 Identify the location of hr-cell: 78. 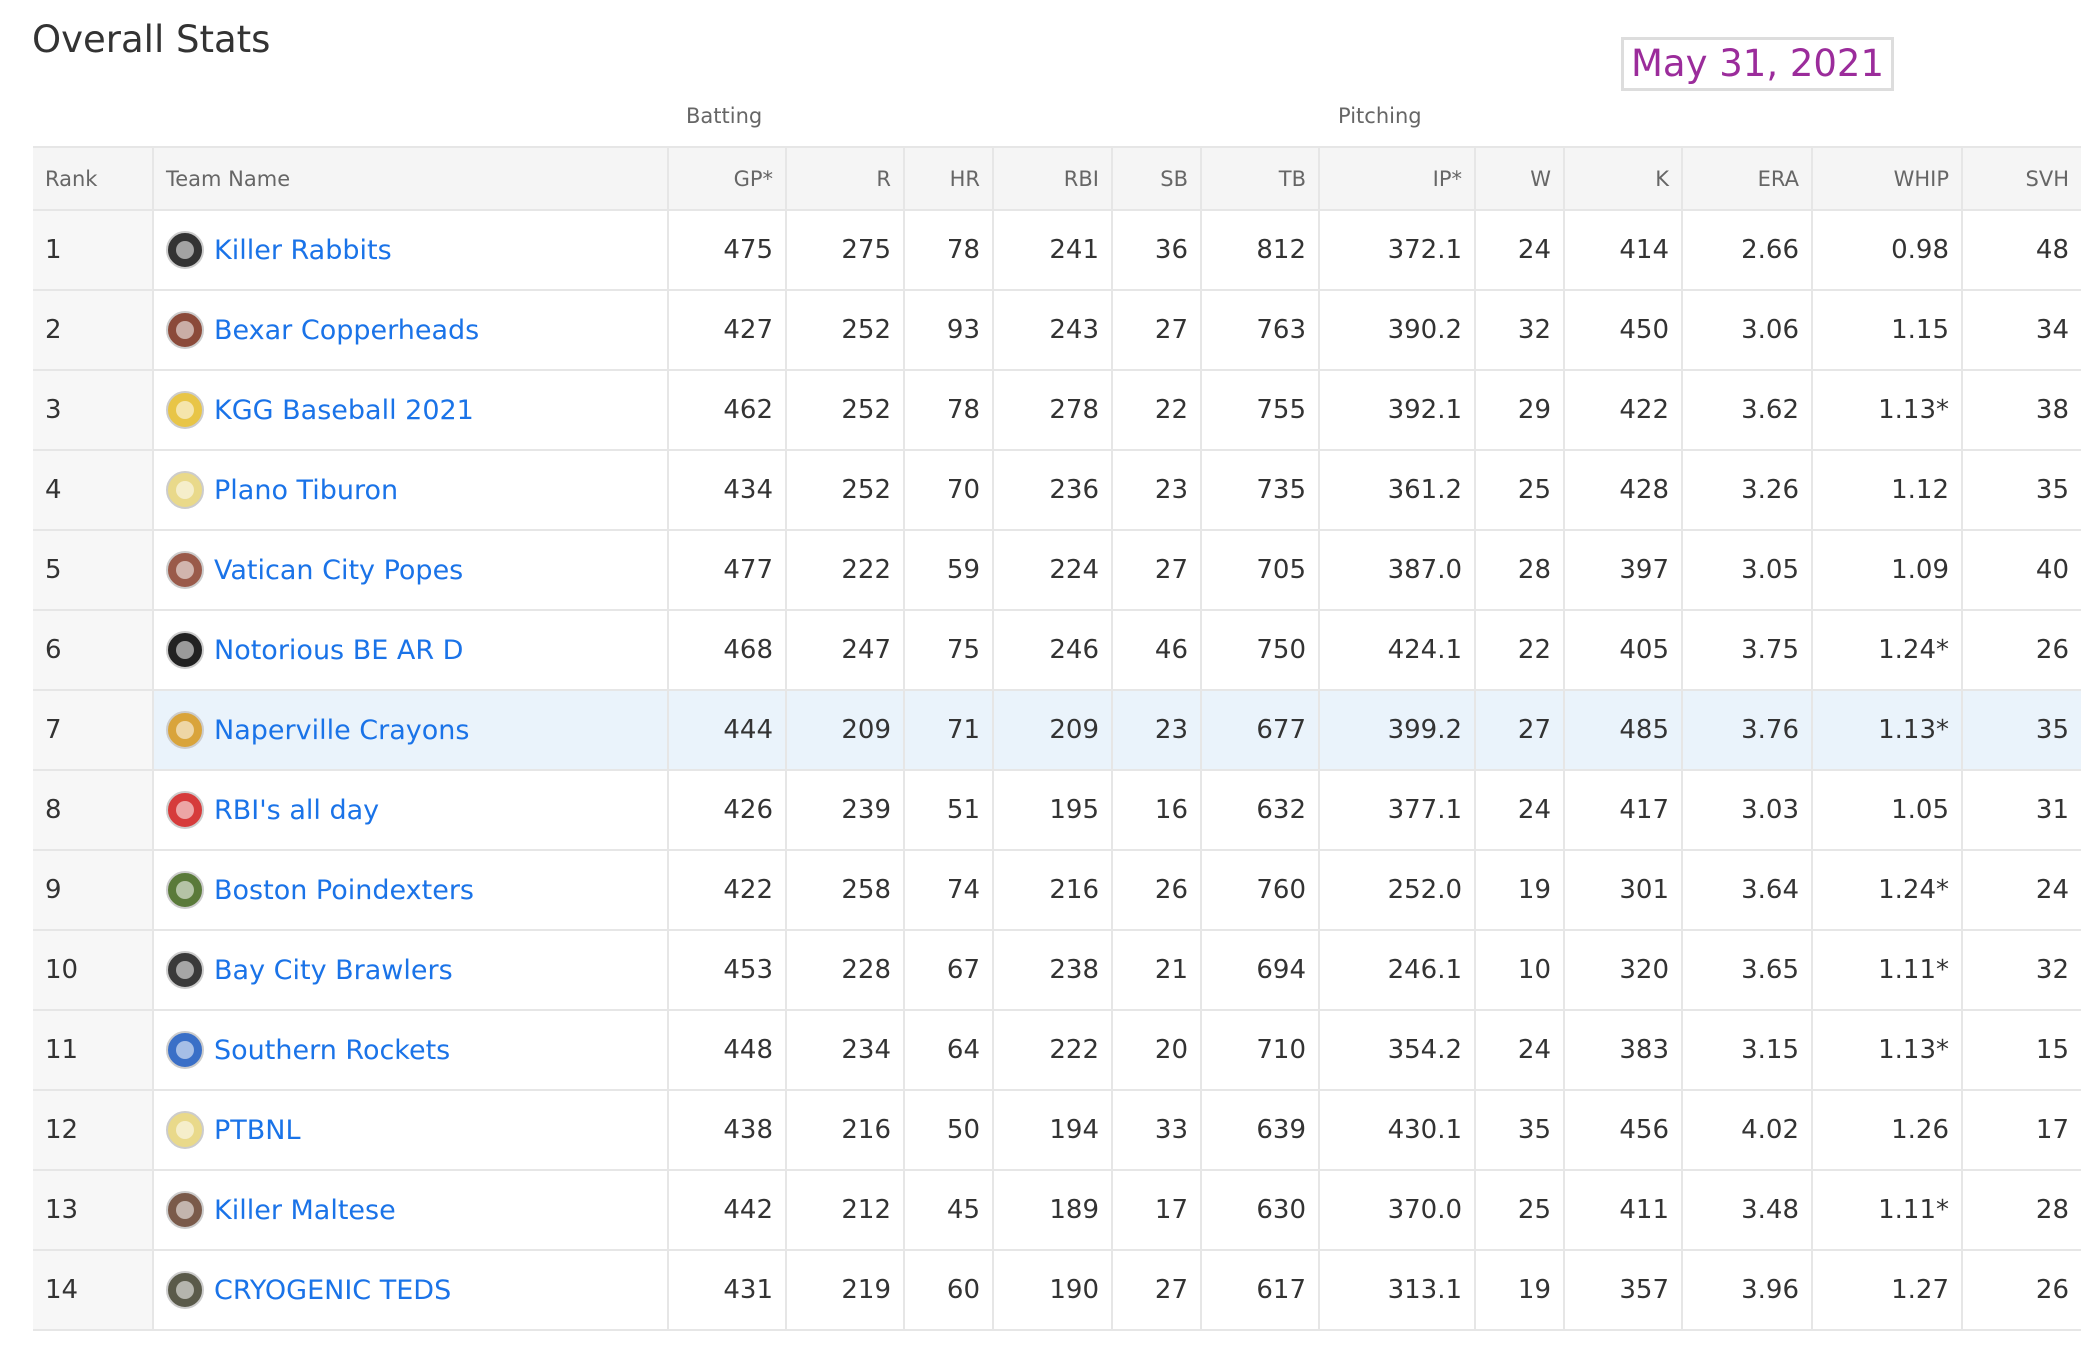
(949, 250).